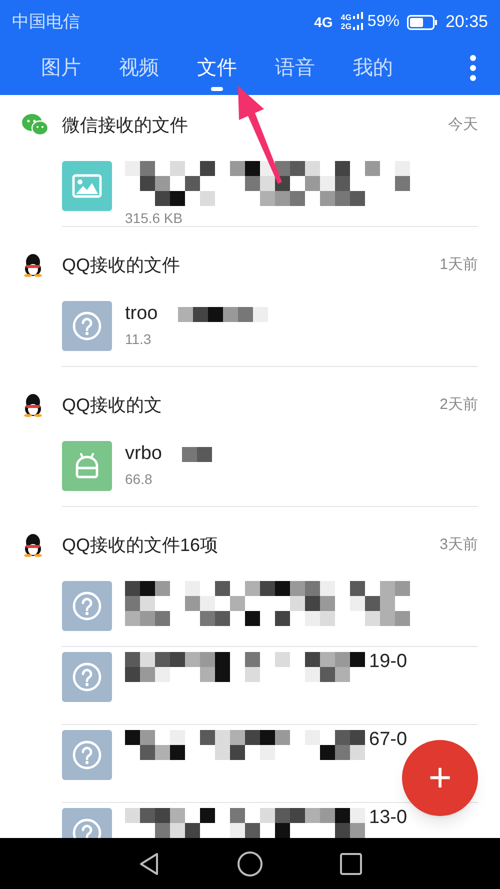  I want to click on section-title: 微信接收的文件, so click(125, 125).